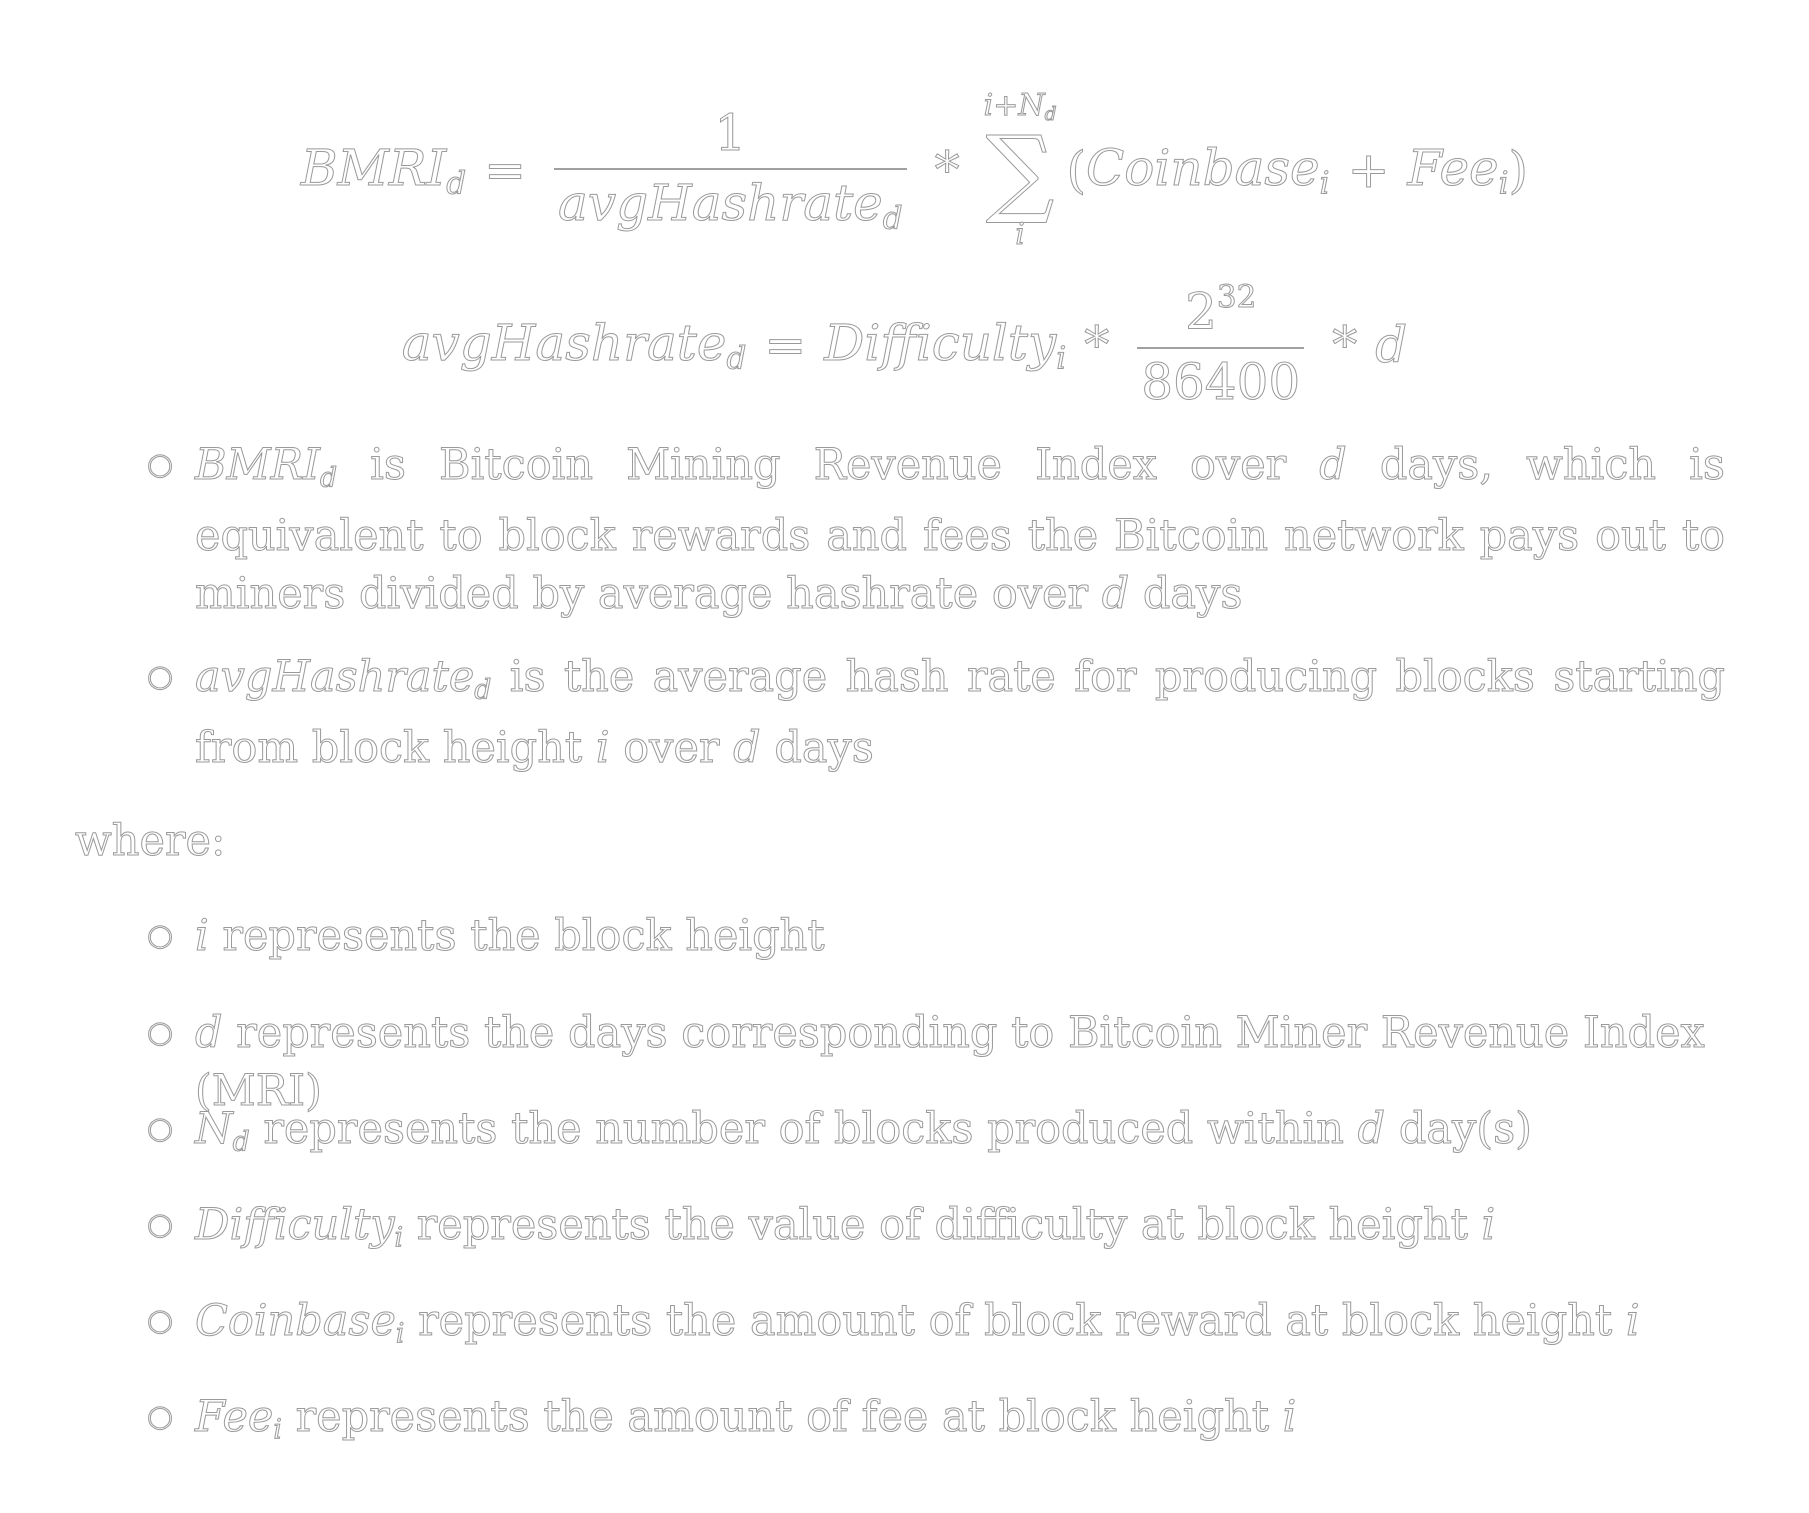 The image size is (1809, 1513). Describe the element at coordinates (343, 679) in the screenshot. I see `definition-var: avgHashrated` at that location.